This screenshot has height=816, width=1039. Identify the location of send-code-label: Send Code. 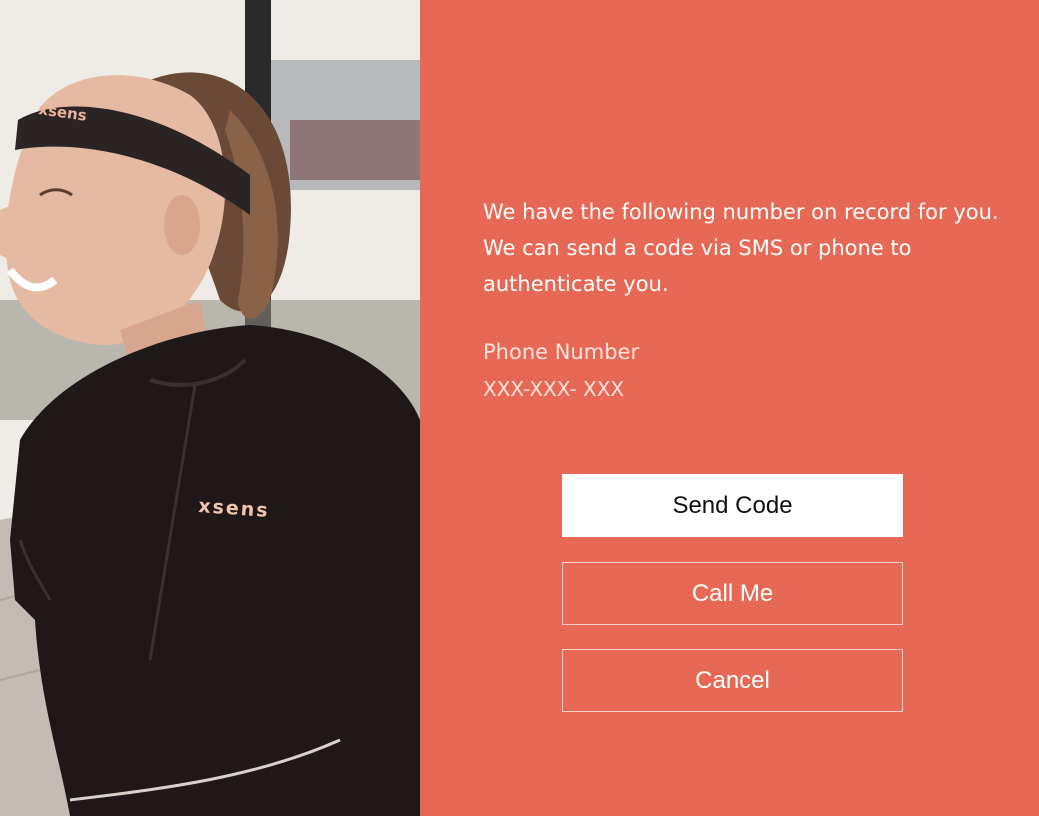
(732, 505).